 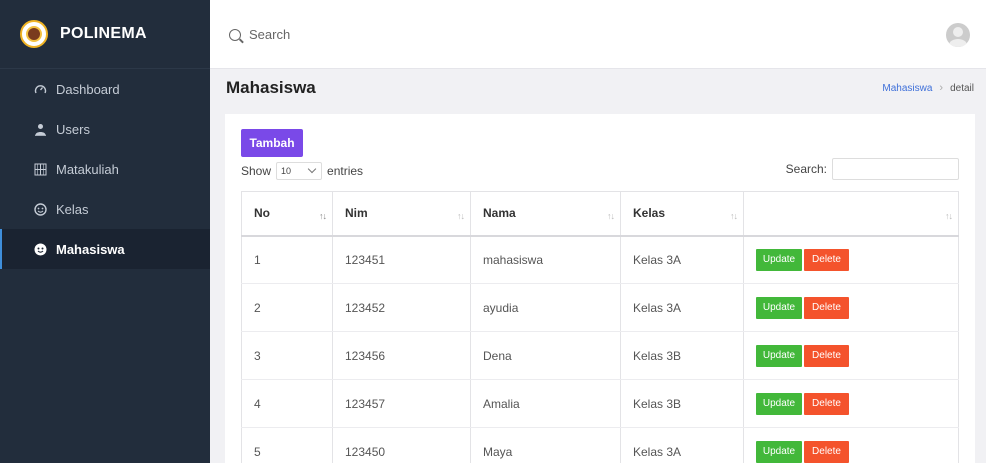 I want to click on brand: POLINEMA, so click(x=105, y=34).